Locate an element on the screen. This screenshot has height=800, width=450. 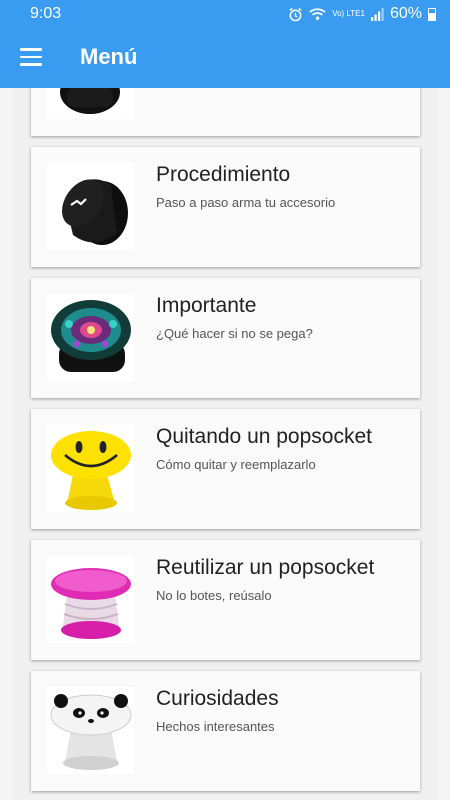
status-bar: 9:03 Vo) LTE1 60% is located at coordinates (225, 15).